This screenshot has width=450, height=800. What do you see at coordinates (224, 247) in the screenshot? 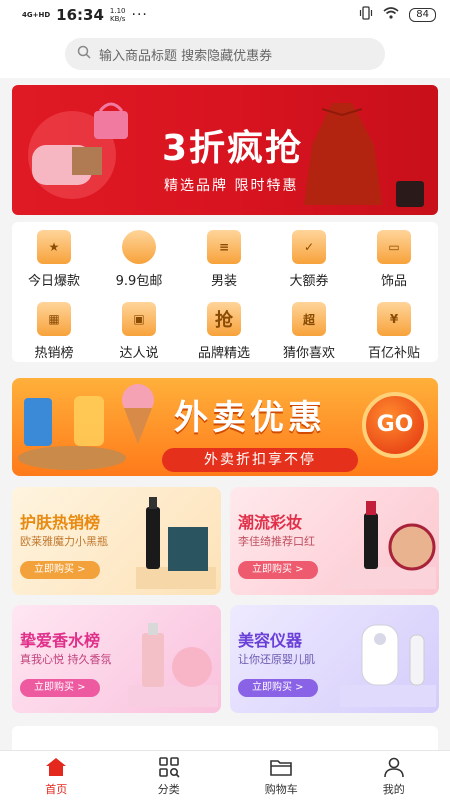
I see `clothes-icon: ≡` at bounding box center [224, 247].